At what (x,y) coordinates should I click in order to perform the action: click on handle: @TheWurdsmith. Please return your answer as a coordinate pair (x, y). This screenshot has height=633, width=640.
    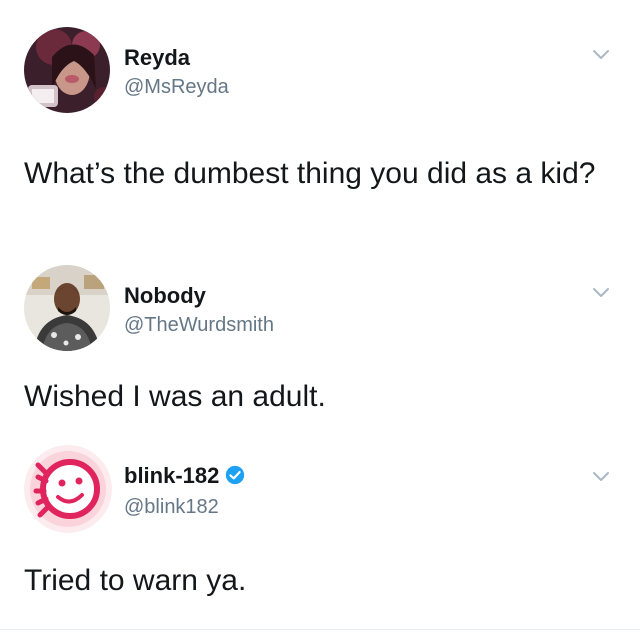
    Looking at the image, I should click on (199, 325).